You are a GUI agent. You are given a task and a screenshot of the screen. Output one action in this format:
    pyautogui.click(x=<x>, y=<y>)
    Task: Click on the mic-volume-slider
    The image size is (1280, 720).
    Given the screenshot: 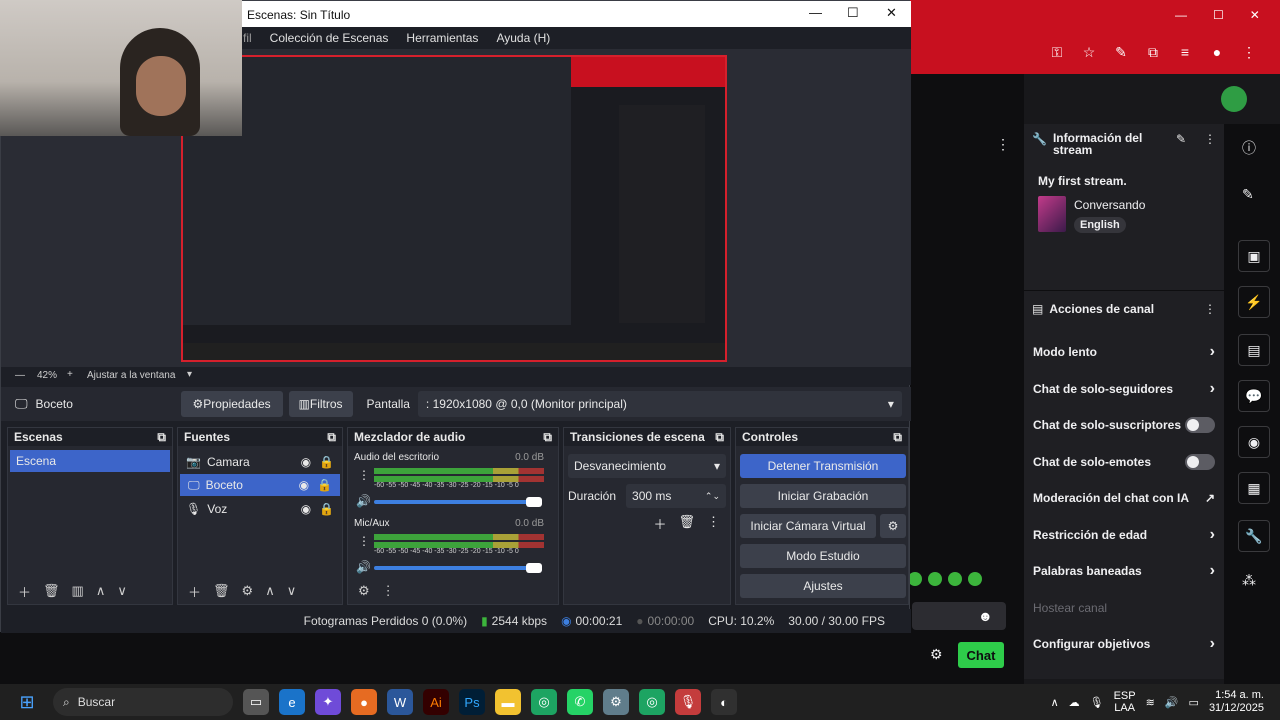 What is the action you would take?
    pyautogui.click(x=458, y=568)
    